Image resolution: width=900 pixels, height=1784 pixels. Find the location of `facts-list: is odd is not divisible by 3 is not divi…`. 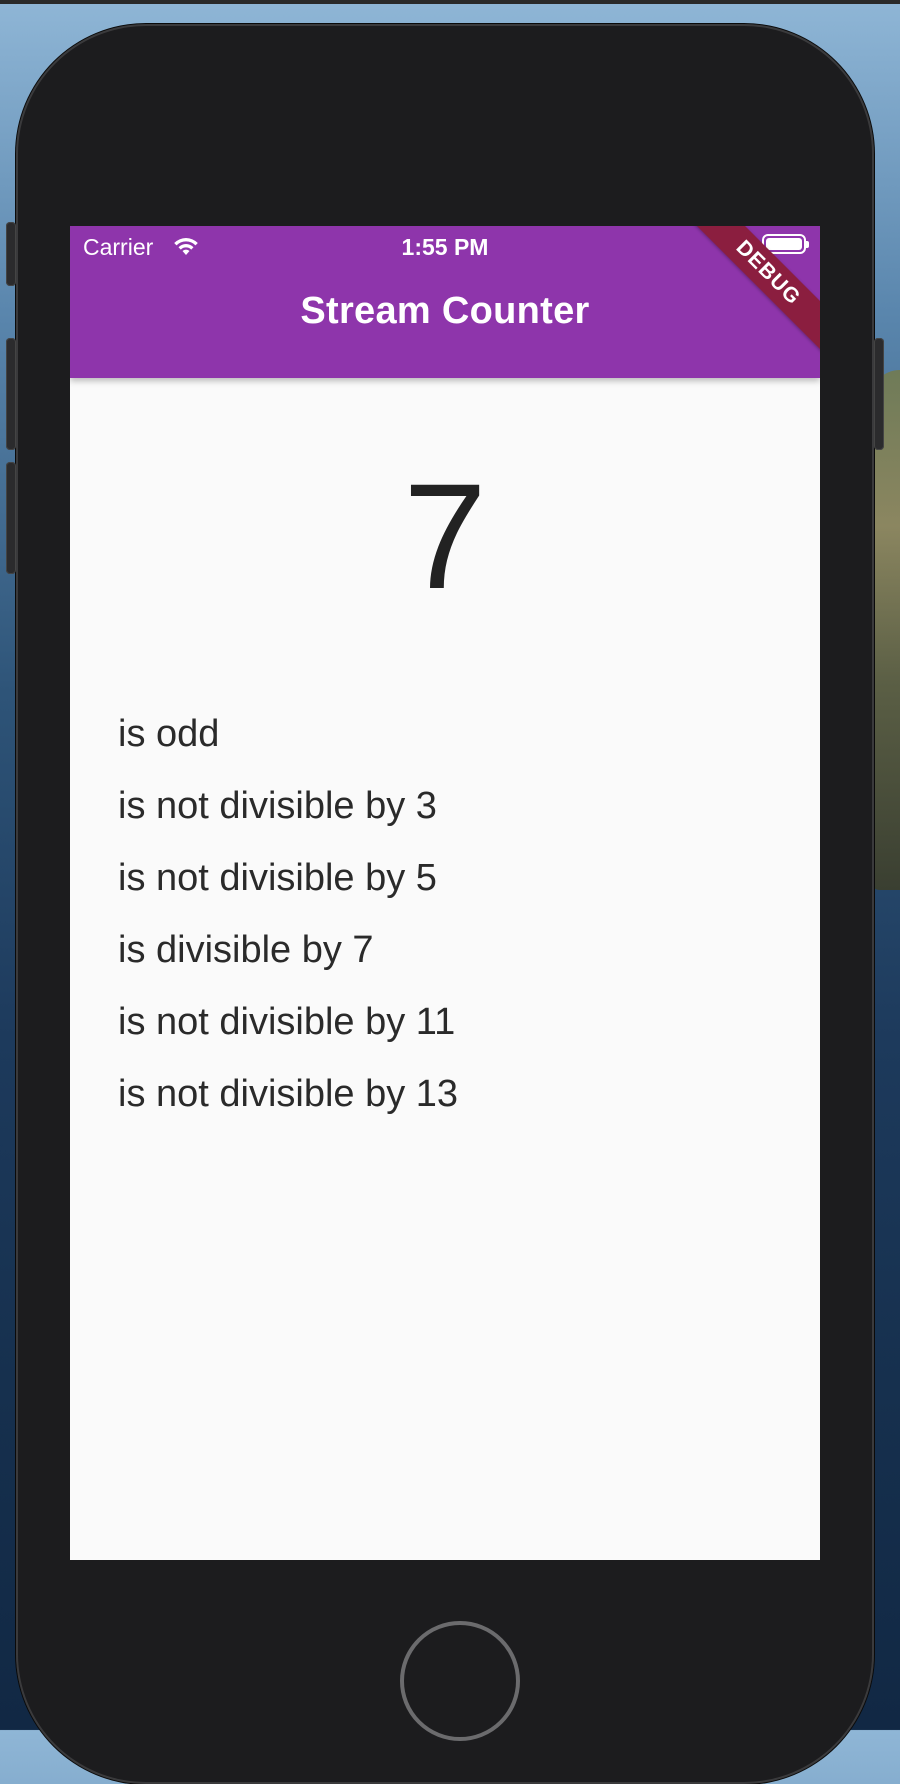

facts-list: is odd is not divisible by 3 is not divi… is located at coordinates (288, 914).